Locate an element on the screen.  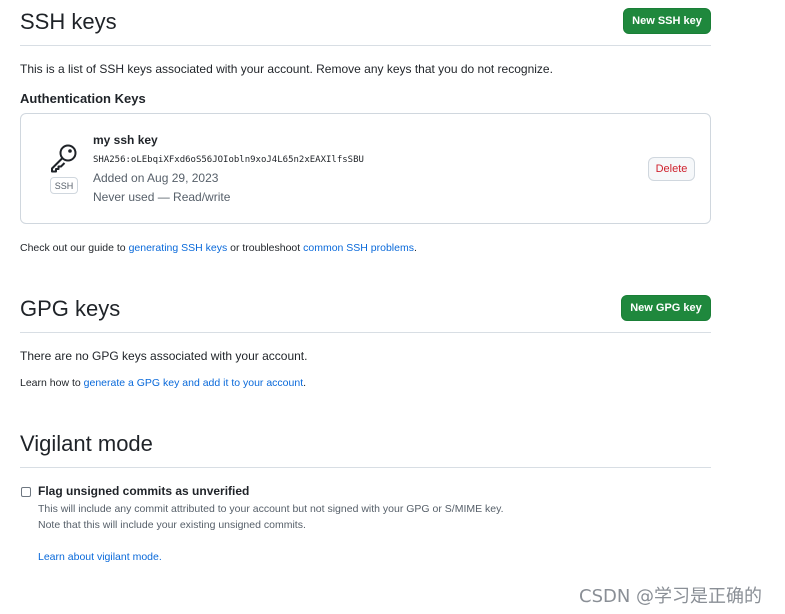
gpg-learn-suffix: . is located at coordinates (305, 383).